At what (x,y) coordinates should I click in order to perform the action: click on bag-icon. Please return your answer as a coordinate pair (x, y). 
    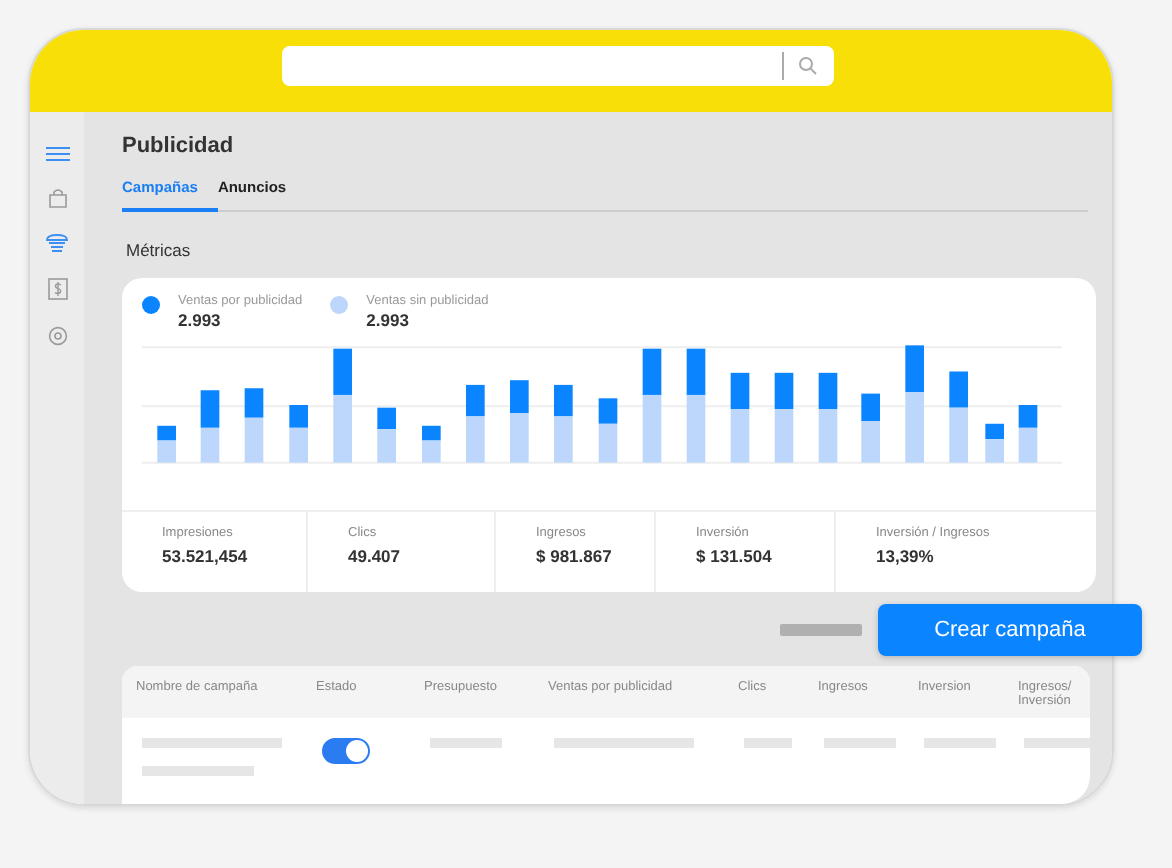
    Looking at the image, I should click on (57, 198).